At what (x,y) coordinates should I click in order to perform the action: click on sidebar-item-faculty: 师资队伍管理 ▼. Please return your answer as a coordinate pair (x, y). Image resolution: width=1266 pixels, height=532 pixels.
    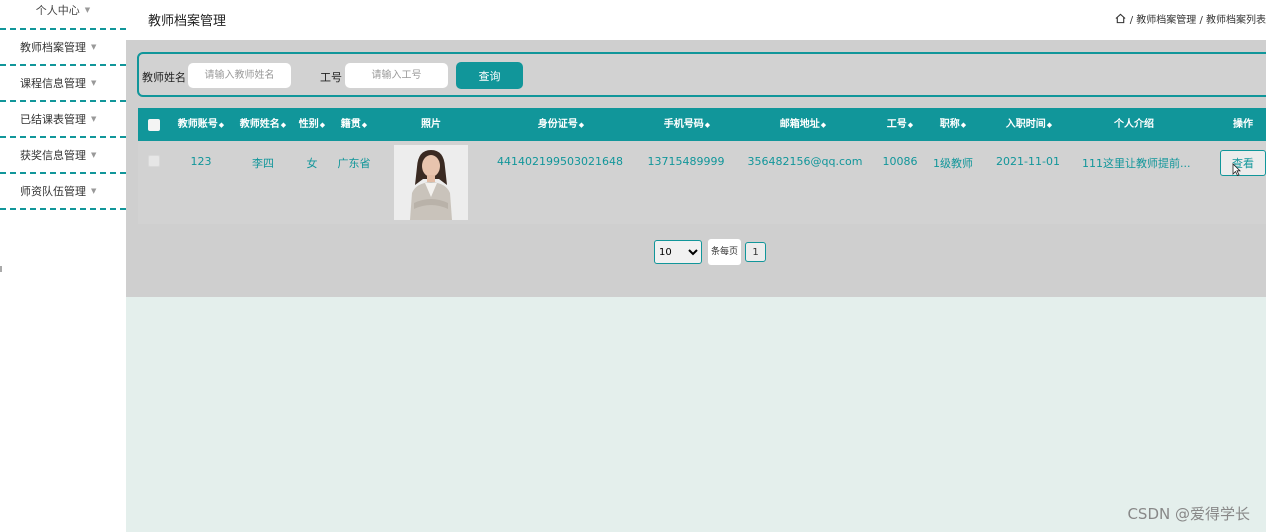
    Looking at the image, I should click on (63, 191).